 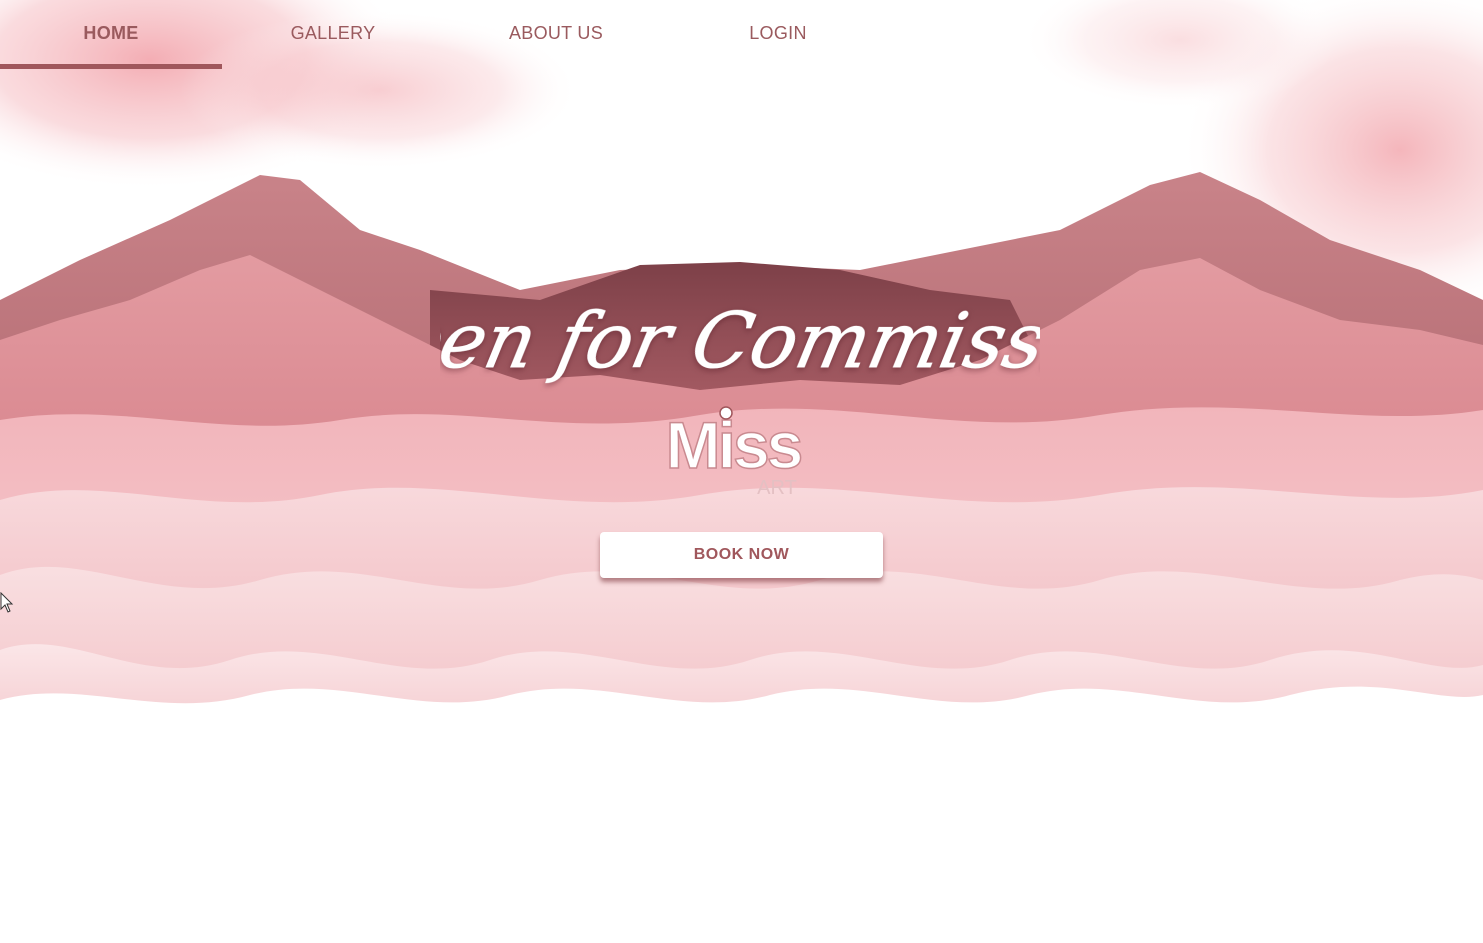 I want to click on nav-about-us: ABOUT US, so click(x=556, y=33).